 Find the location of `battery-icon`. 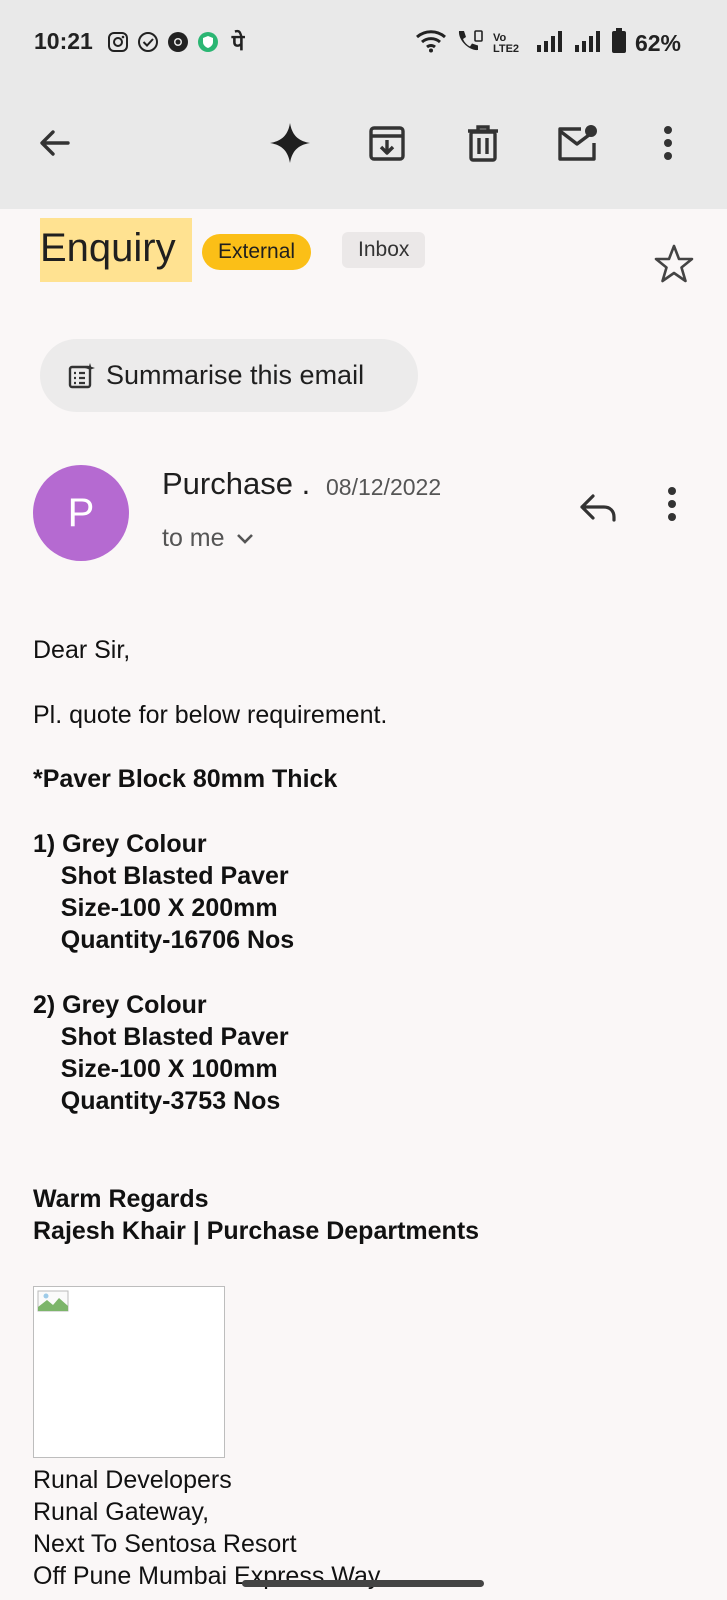

battery-icon is located at coordinates (619, 43).